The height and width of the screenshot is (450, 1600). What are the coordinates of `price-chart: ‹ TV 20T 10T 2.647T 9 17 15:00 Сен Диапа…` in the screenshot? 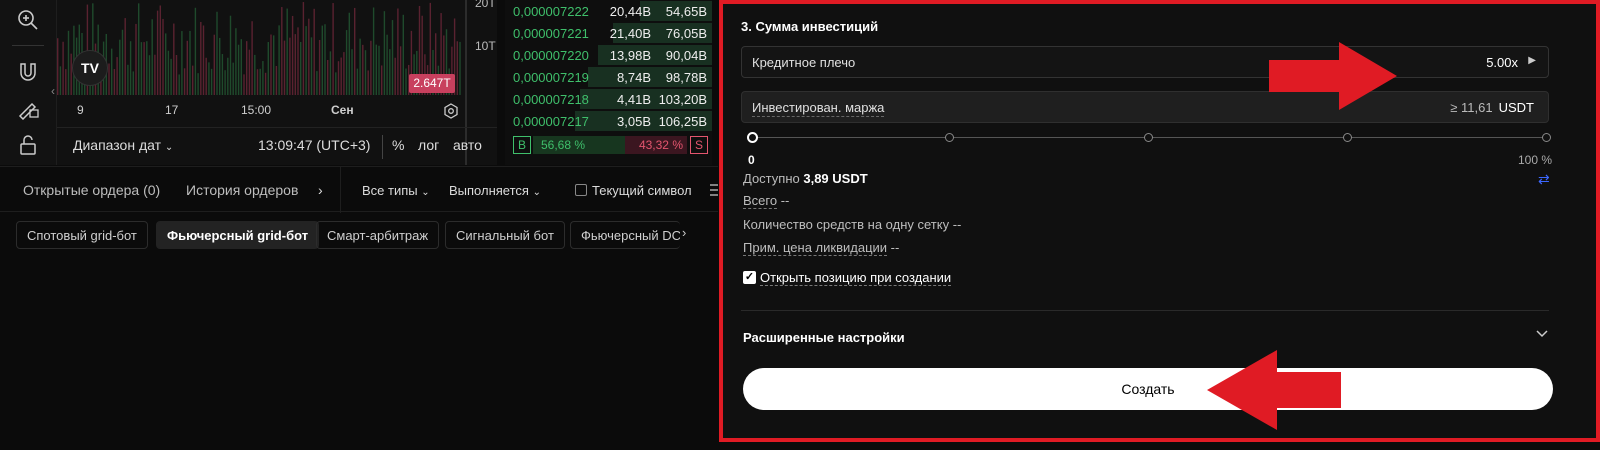 It's located at (274, 82).